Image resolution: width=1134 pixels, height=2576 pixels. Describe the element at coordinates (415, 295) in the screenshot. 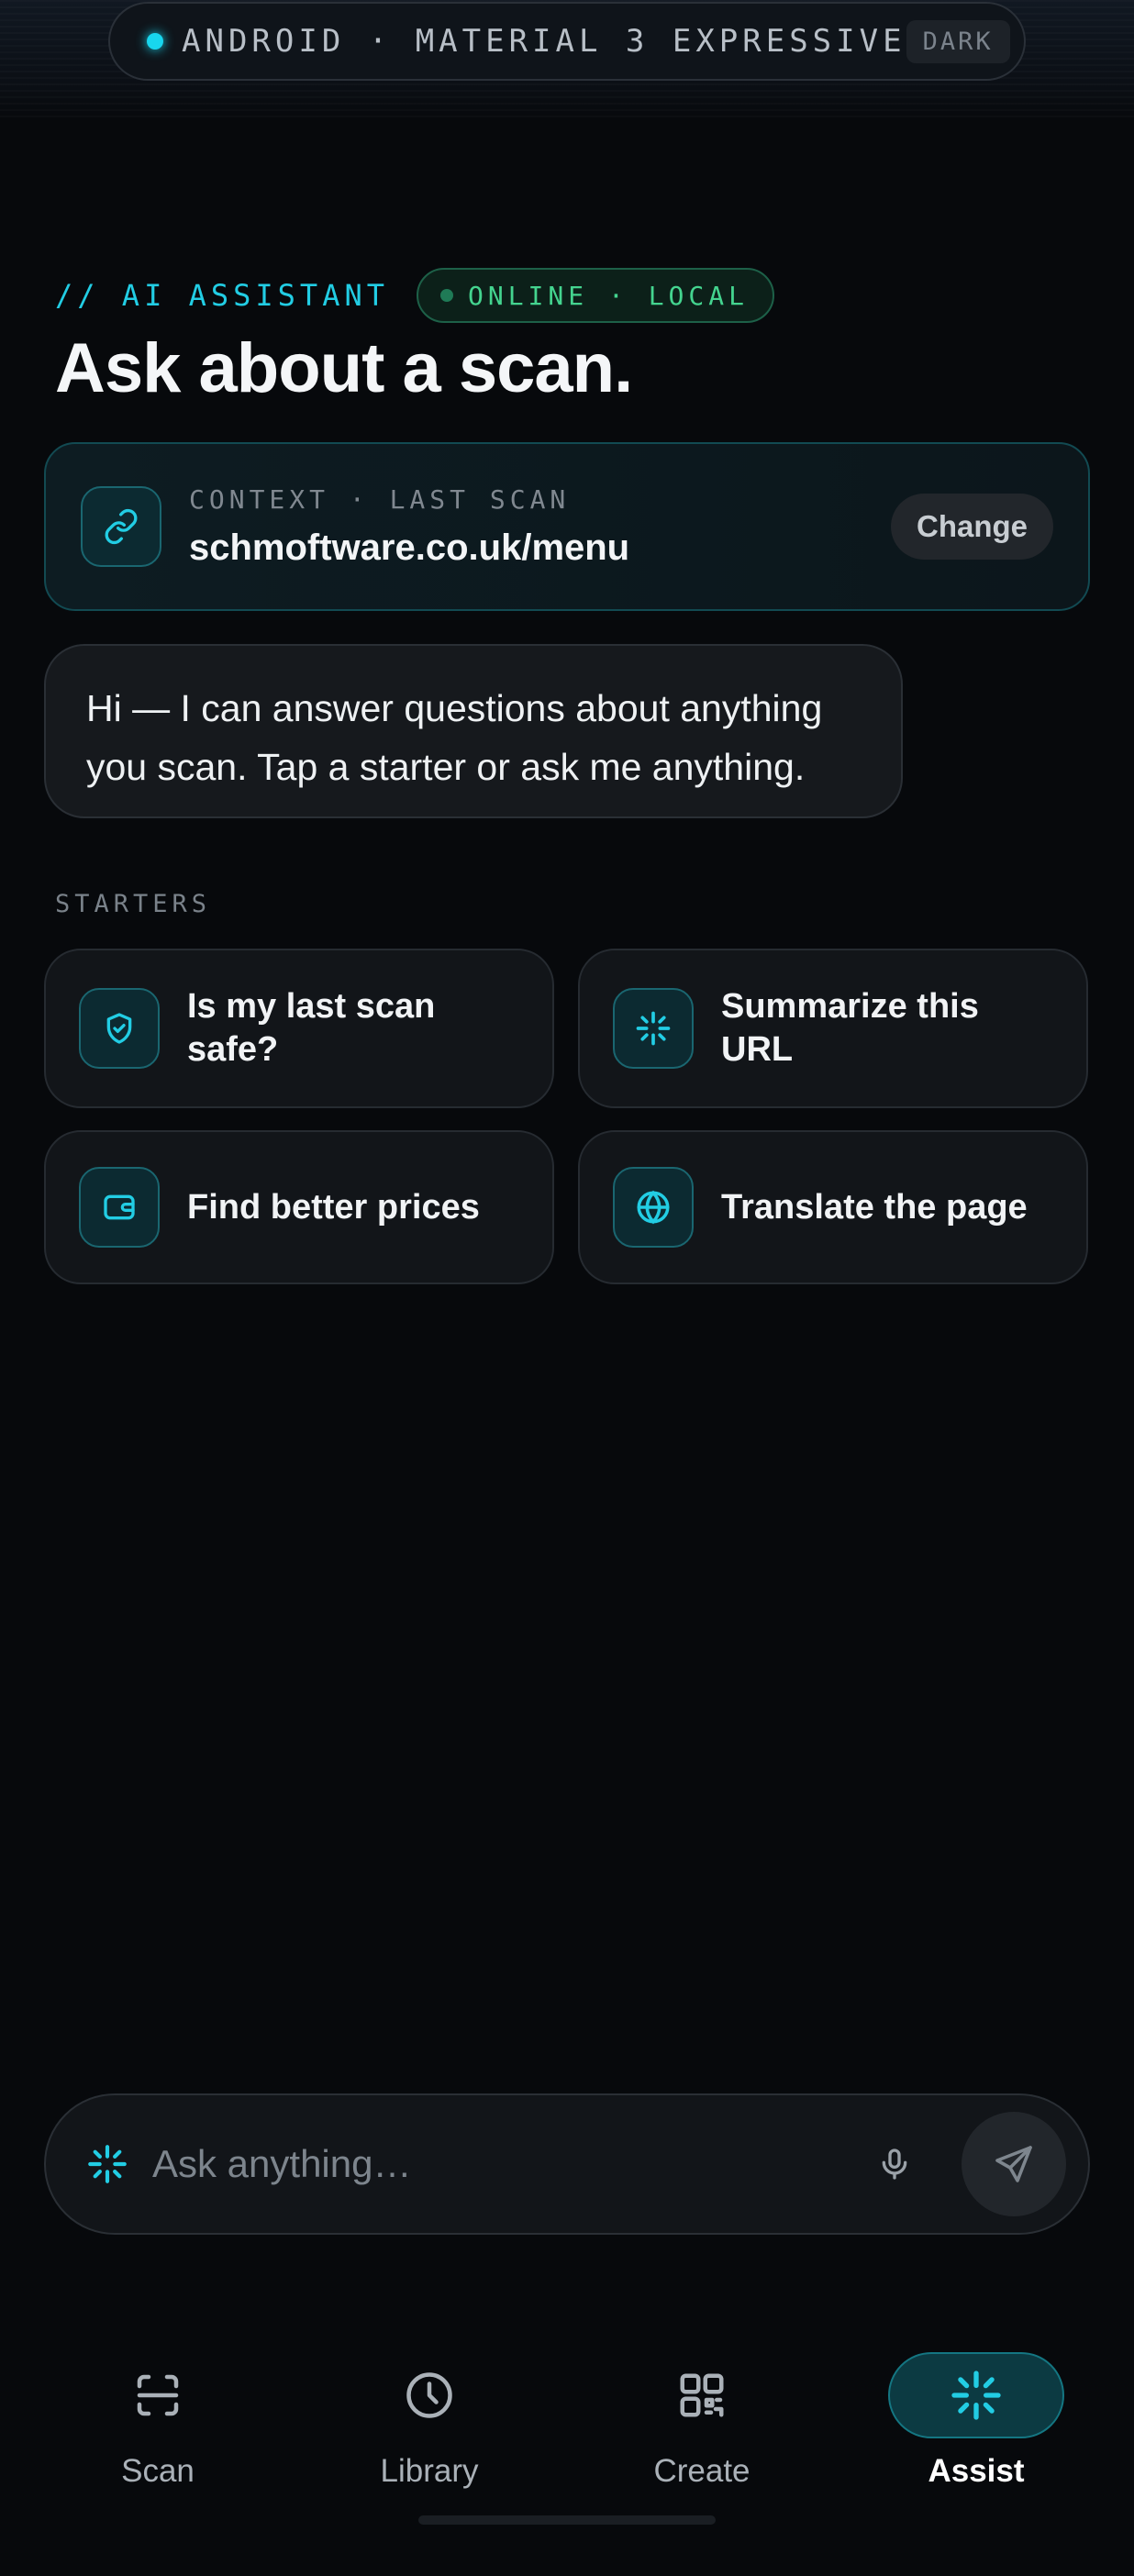

I see `header-eyebrow-row: // AI ASSISTANT ONLINE · LOCAL` at that location.